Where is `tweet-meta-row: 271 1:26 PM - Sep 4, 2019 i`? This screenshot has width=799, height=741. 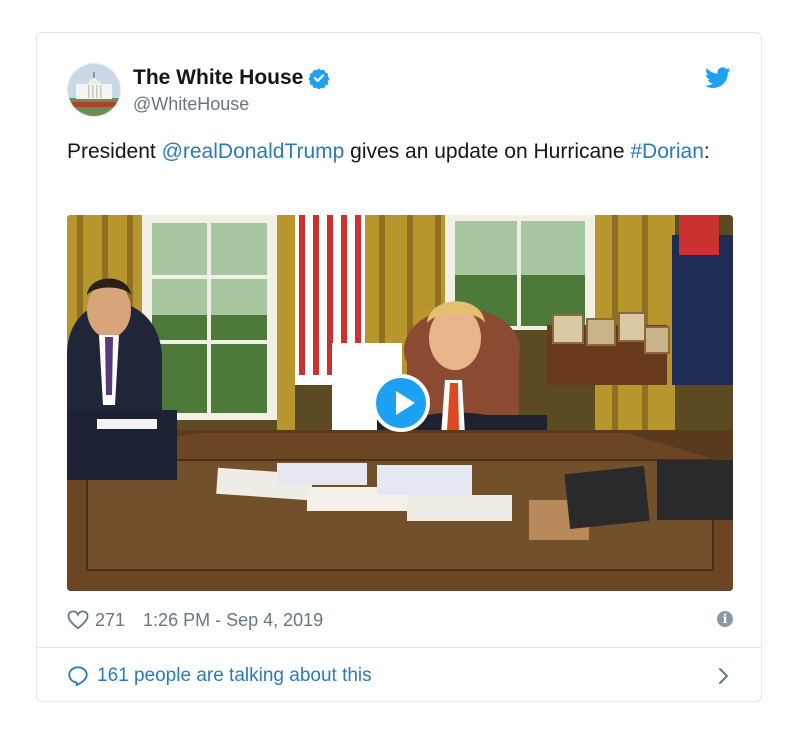
tweet-meta-row: 271 1:26 PM - Sep 4, 2019 i is located at coordinates (400, 620).